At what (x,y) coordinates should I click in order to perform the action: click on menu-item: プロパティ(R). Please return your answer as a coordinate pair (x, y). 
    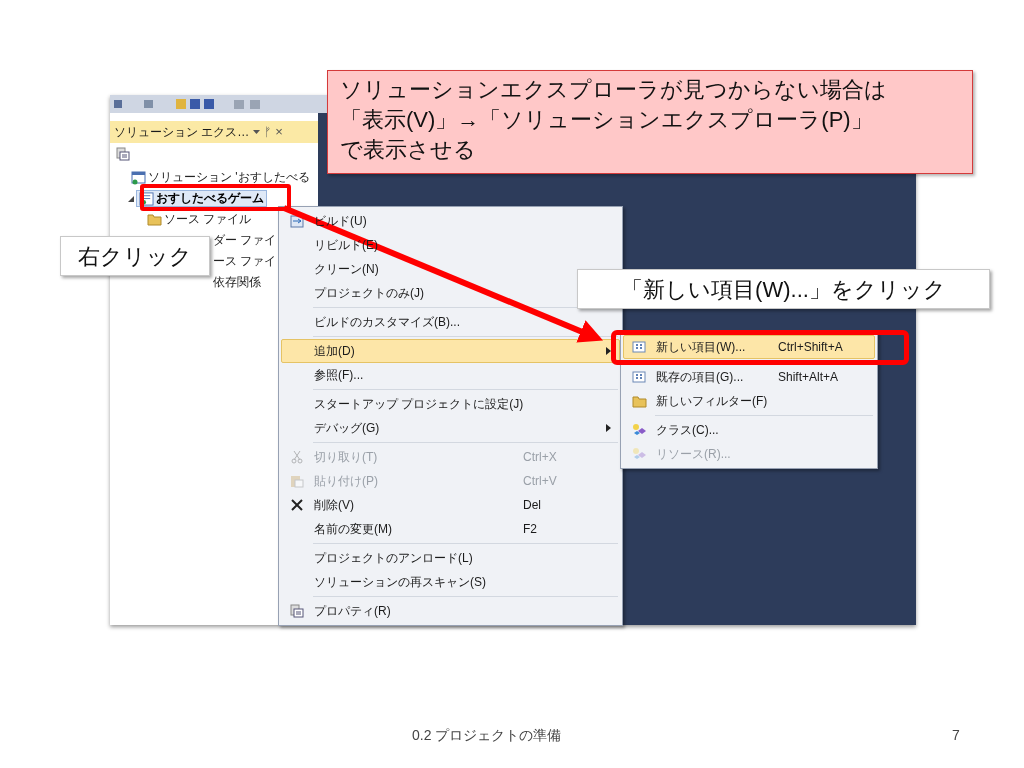
    Looking at the image, I should click on (450, 611).